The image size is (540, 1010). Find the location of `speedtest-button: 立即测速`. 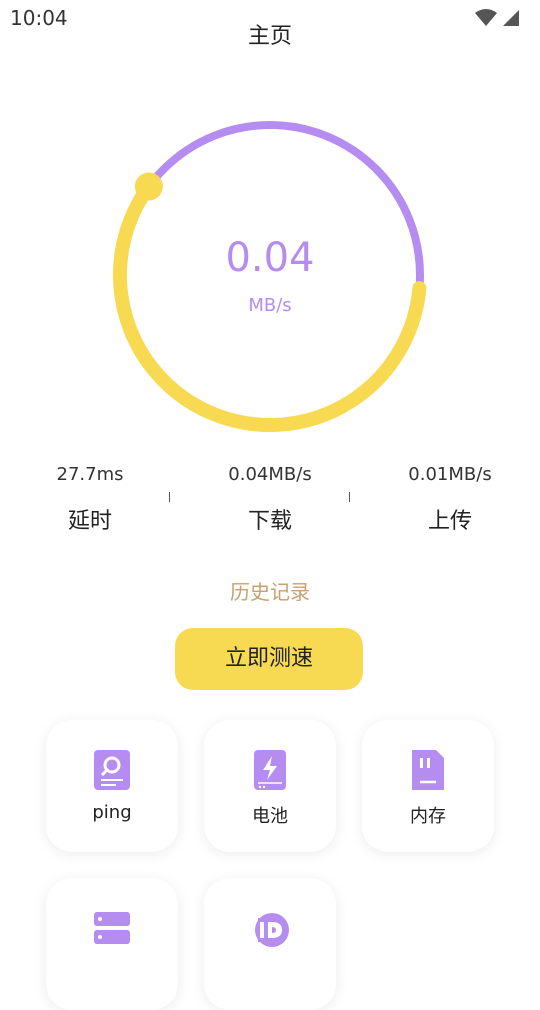

speedtest-button: 立即测速 is located at coordinates (269, 659).